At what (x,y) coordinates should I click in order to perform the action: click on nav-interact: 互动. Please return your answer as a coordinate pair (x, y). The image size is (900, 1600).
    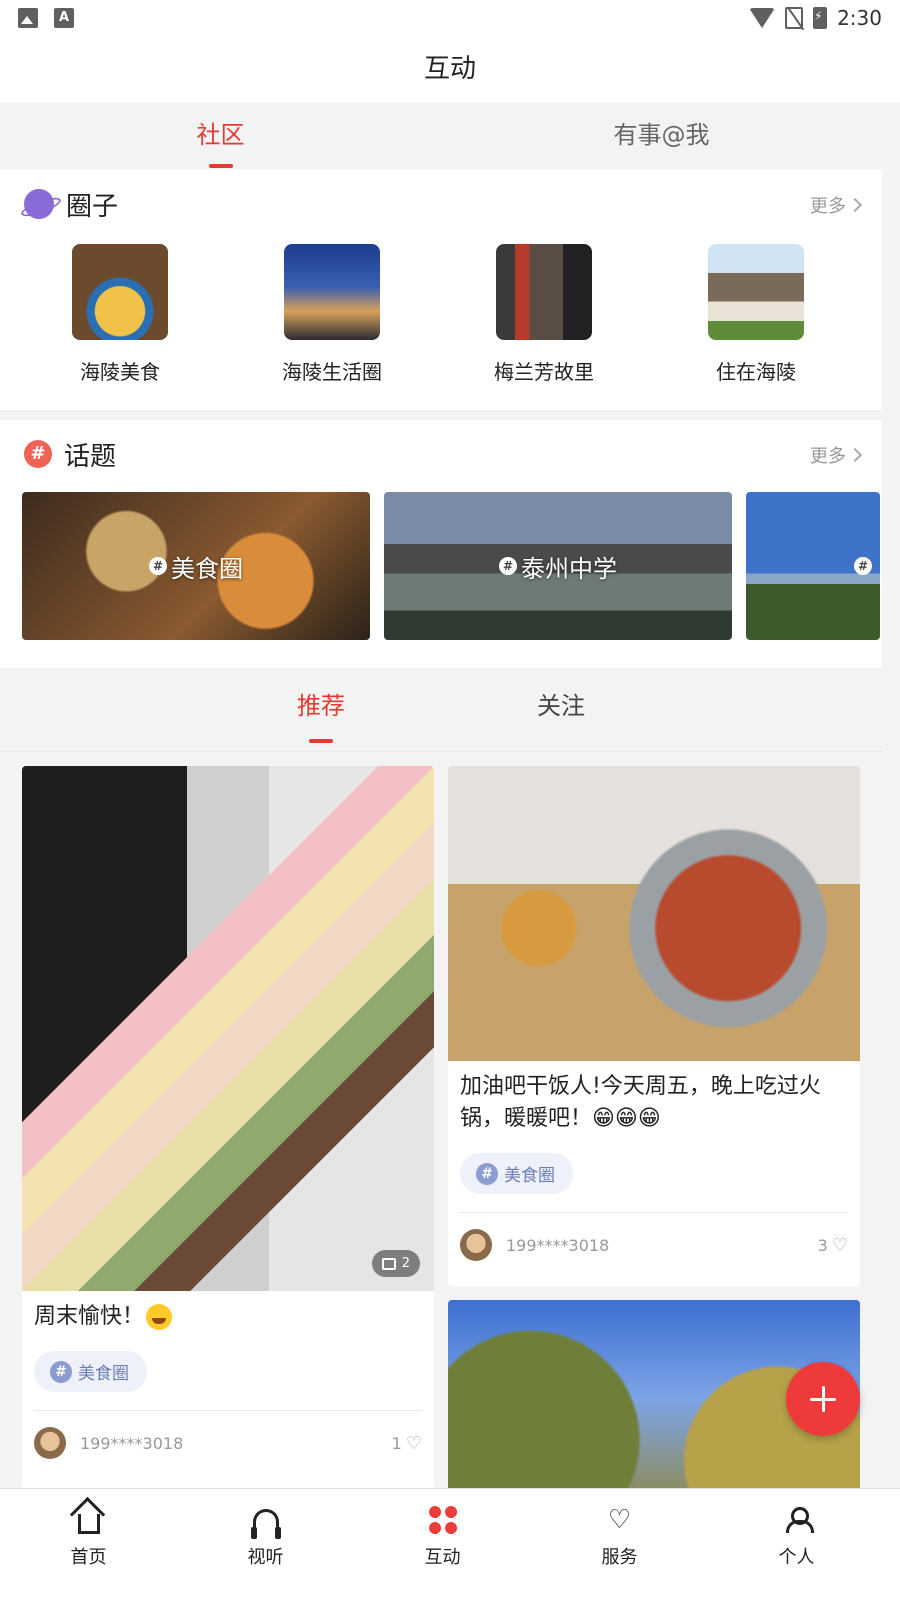
    Looking at the image, I should click on (442, 1544).